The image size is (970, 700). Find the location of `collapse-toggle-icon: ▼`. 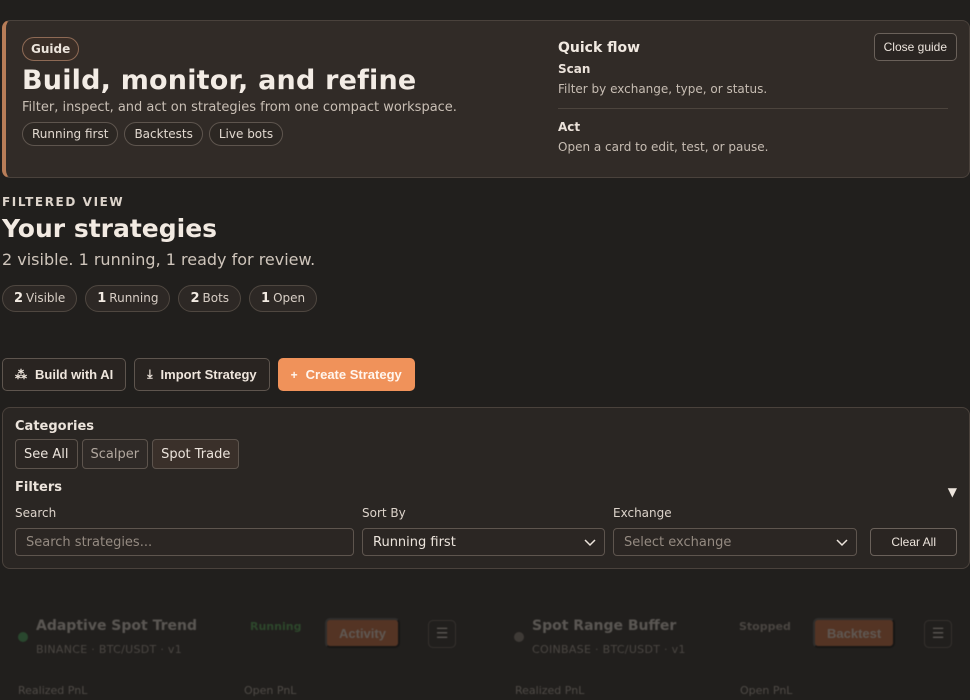

collapse-toggle-icon: ▼ is located at coordinates (952, 492).